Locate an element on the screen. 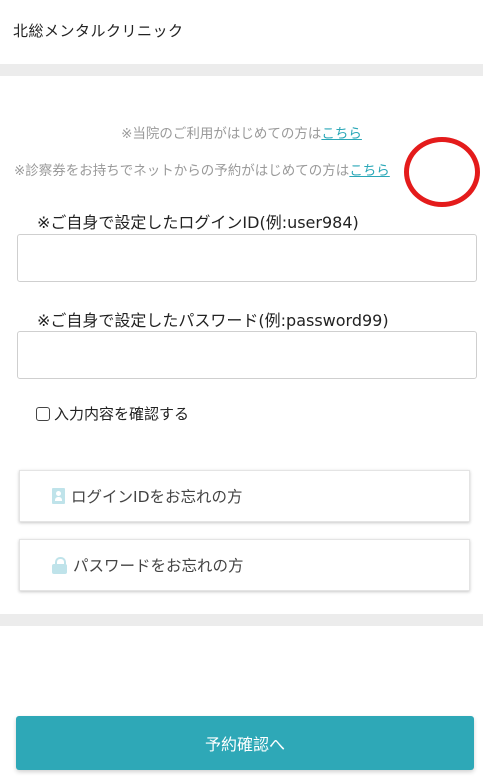 This screenshot has width=483, height=779. confirm-input-row: 入力内容を確認する is located at coordinates (112, 413).